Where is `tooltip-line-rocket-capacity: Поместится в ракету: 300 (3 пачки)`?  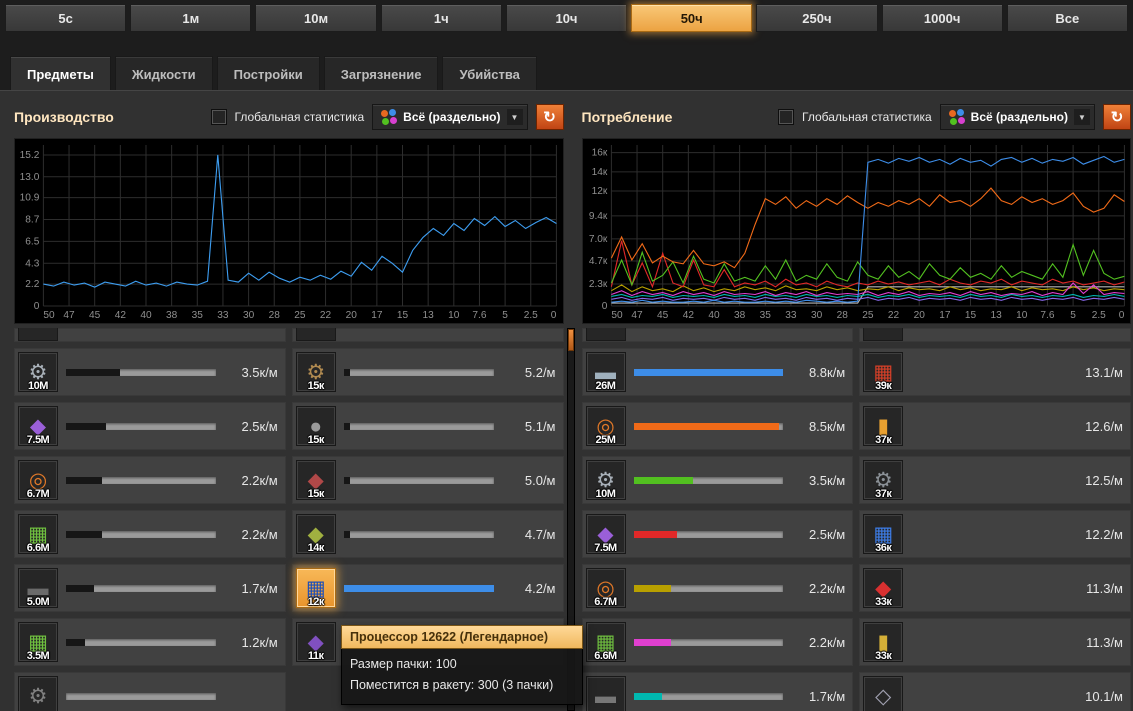
tooltip-line-rocket-capacity: Поместится в ракету: 300 (3 пачки) is located at coordinates (452, 685).